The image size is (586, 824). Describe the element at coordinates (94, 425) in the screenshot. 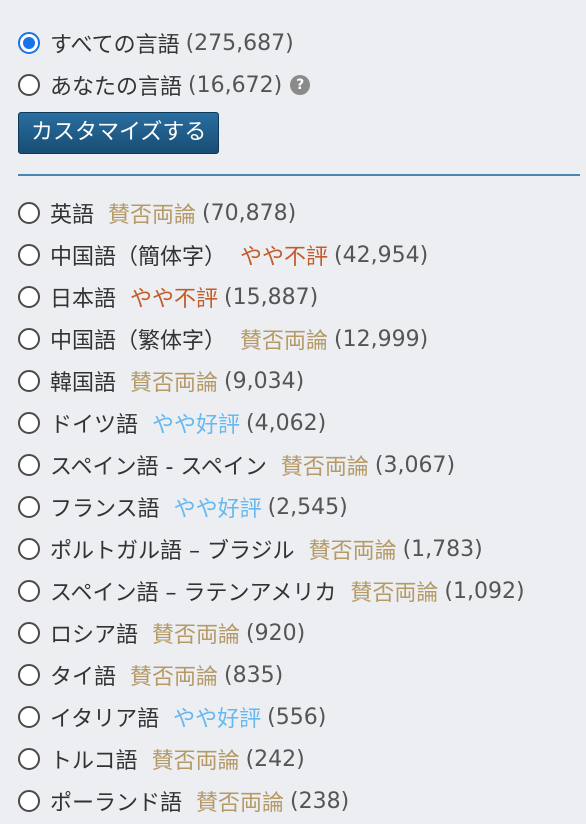

I see `language-name: ドイツ語` at that location.